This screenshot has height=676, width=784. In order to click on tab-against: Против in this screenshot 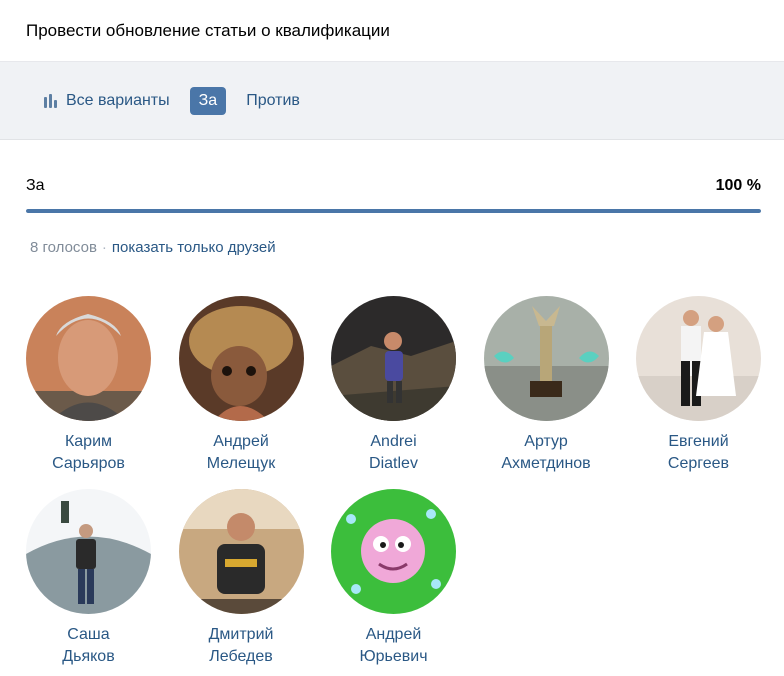, I will do `click(273, 101)`.